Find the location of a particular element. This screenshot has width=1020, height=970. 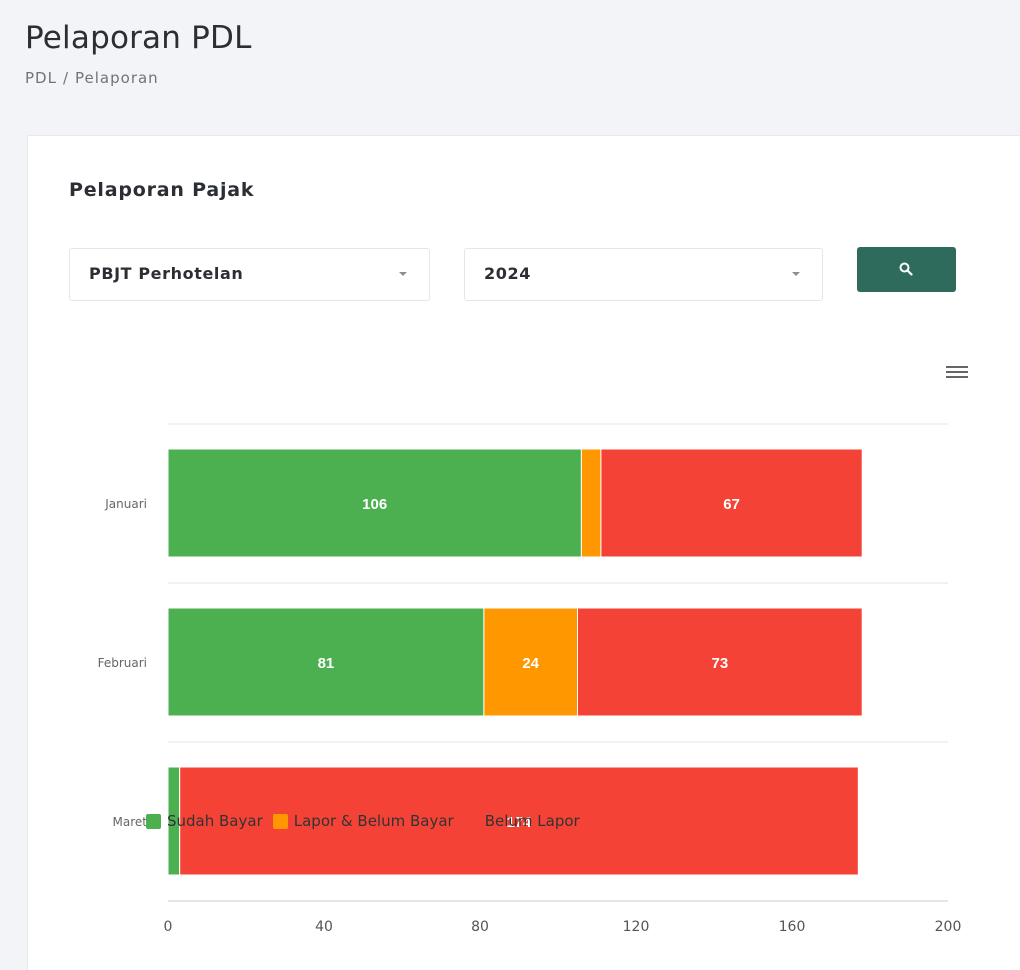

legend-item-lapor-belum-bayar: Lapor & Belum Bayar is located at coordinates (363, 821).